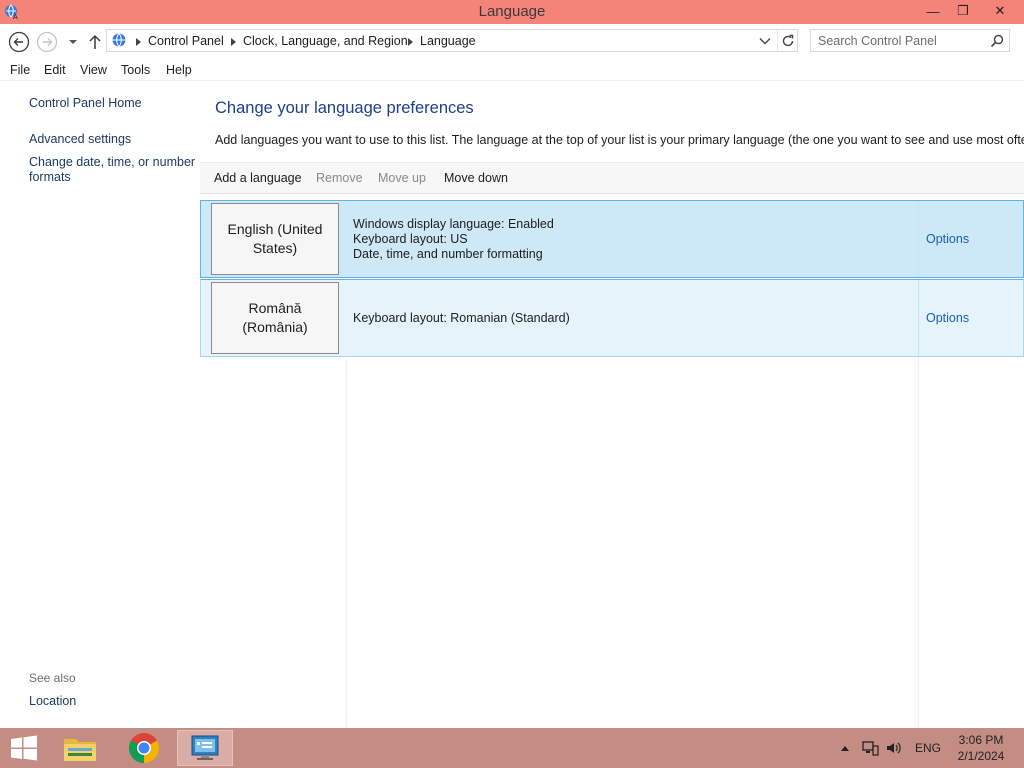 The width and height of the screenshot is (1024, 768). I want to click on windows-logo-icon, so click(24, 748).